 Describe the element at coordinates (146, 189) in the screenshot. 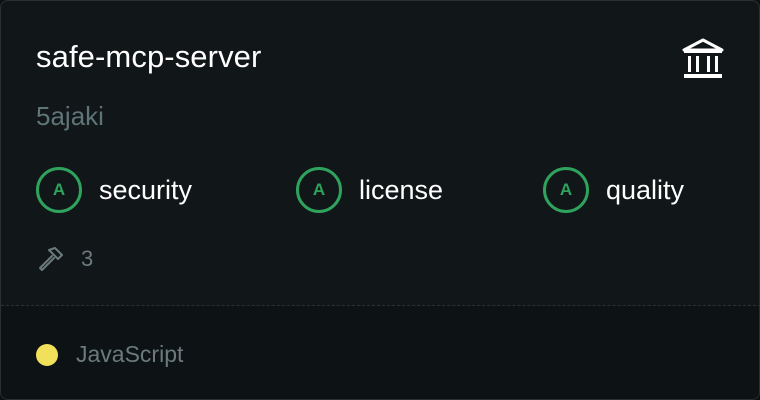

I see `grade-label: security` at that location.